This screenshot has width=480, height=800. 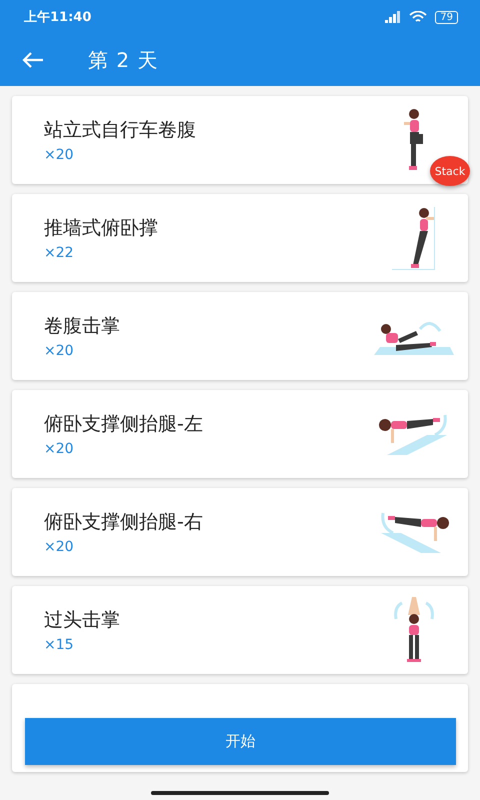 I want to click on exercise-card: 卷腹击掌 ×20, so click(x=240, y=336).